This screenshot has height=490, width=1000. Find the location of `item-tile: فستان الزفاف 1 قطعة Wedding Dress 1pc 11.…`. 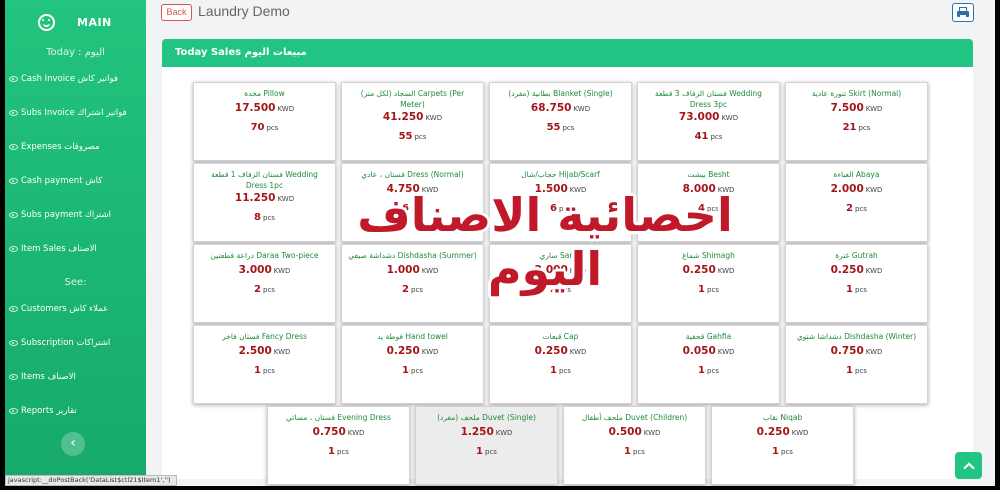

item-tile: فستان الزفاف 1 قطعة Wedding Dress 1pc 11.… is located at coordinates (264, 202).